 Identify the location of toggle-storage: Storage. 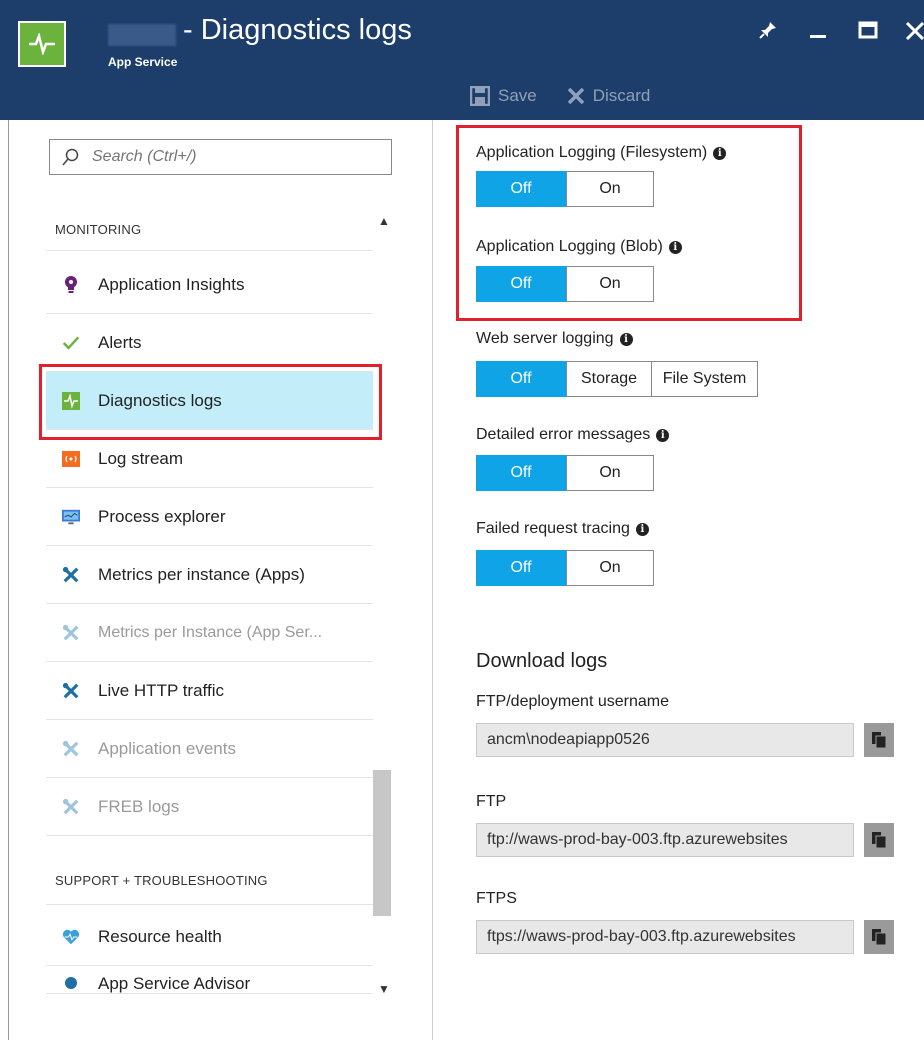
(609, 379).